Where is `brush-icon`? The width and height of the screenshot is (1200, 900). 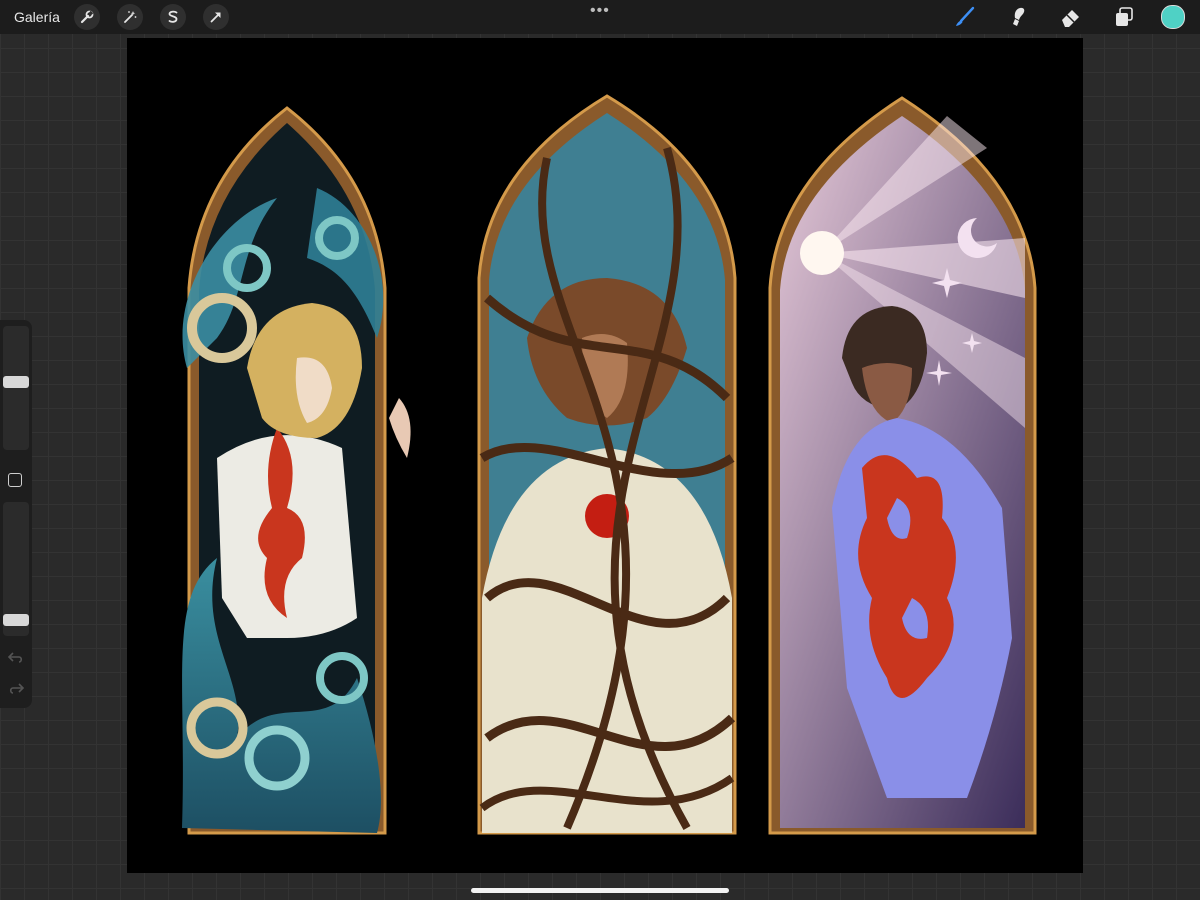 brush-icon is located at coordinates (965, 16).